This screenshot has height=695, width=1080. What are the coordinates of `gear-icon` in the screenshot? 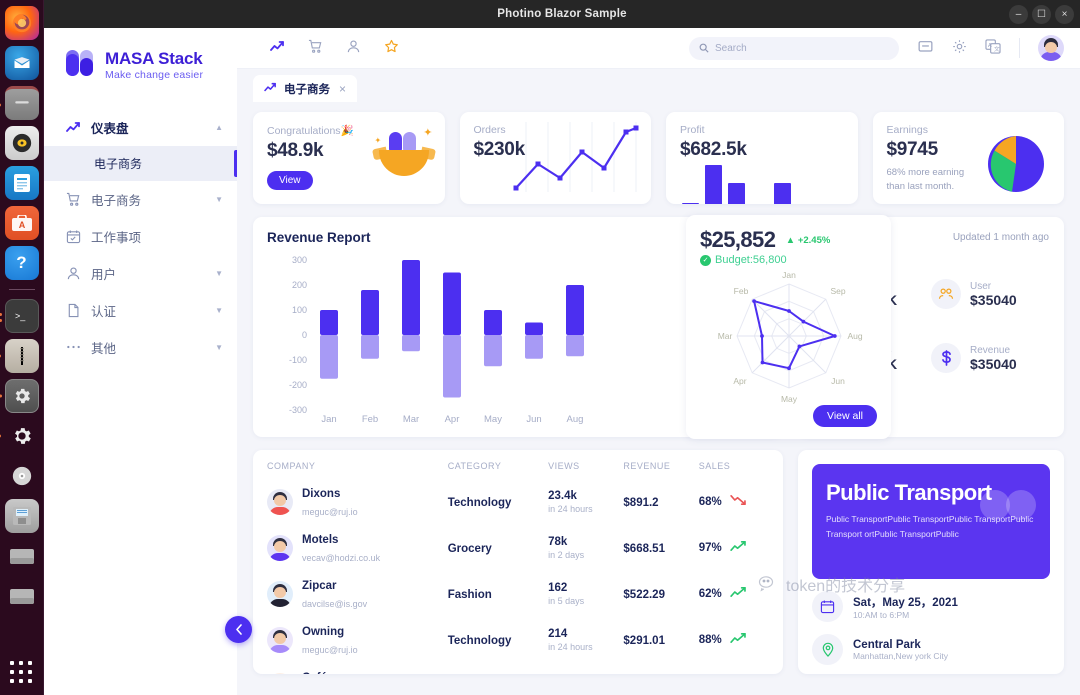 It's located at (959, 48).